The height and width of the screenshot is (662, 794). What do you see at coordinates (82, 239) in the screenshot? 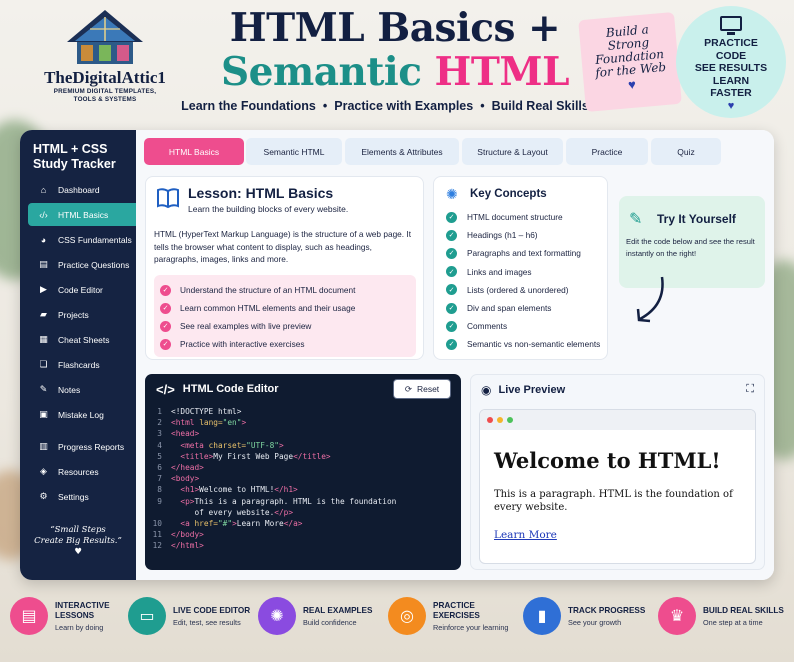
I see `sidebar-item-css-fundamentals: ◕ CSS Fundamentals` at bounding box center [82, 239].